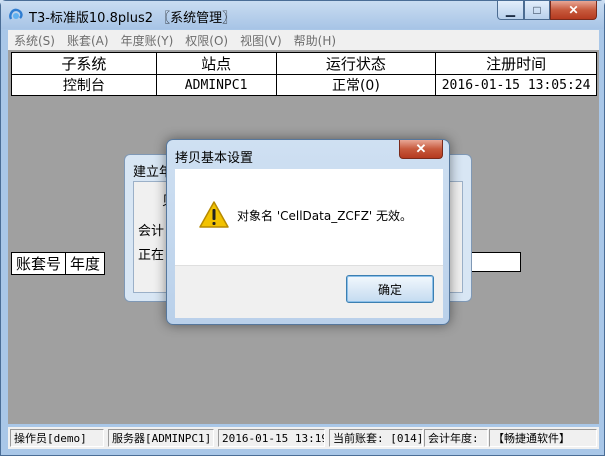 Image resolution: width=605 pixels, height=456 pixels. I want to click on menu-bar: 系统(S) 账套(A) 年度账(Y) 权限(O) 视图(V) 帮助(H), so click(303, 40).